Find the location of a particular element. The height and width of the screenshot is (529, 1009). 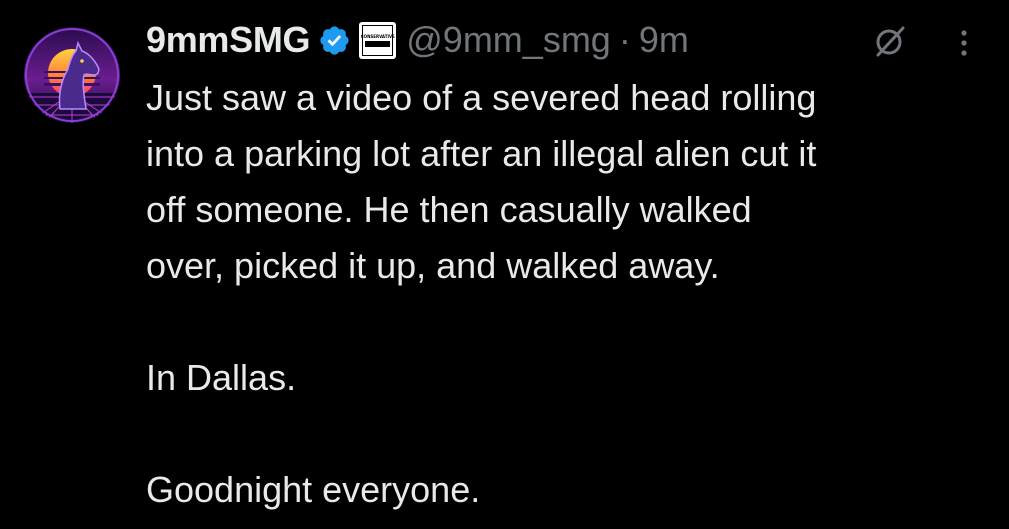

tweet-text-line: off someone. He then casually walked is located at coordinates (449, 209).